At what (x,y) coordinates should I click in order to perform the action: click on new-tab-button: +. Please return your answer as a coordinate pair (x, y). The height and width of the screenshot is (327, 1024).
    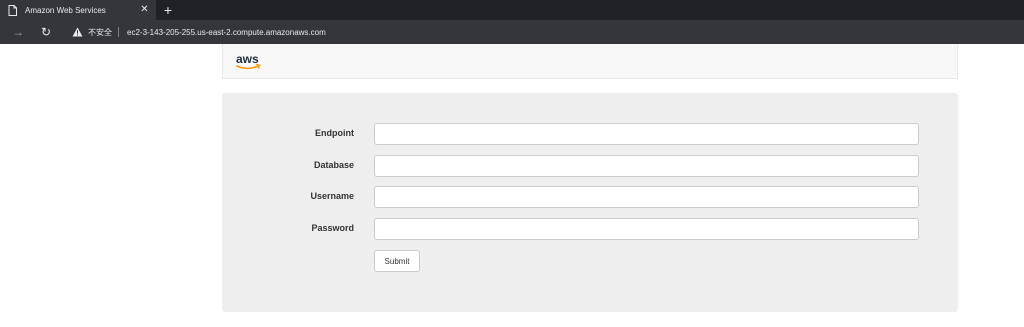
    Looking at the image, I should click on (168, 10).